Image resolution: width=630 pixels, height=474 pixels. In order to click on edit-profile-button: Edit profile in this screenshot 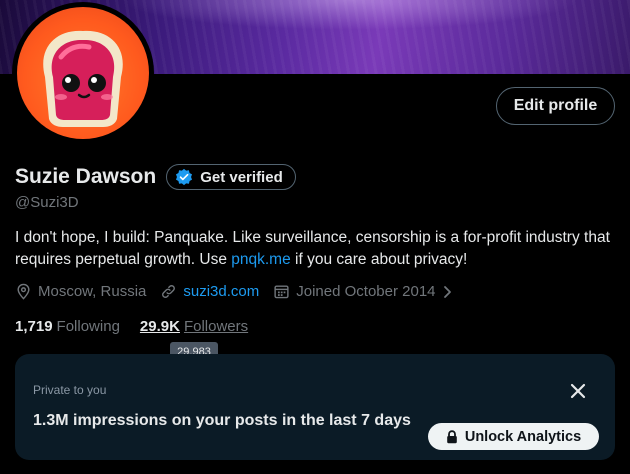, I will do `click(555, 106)`.